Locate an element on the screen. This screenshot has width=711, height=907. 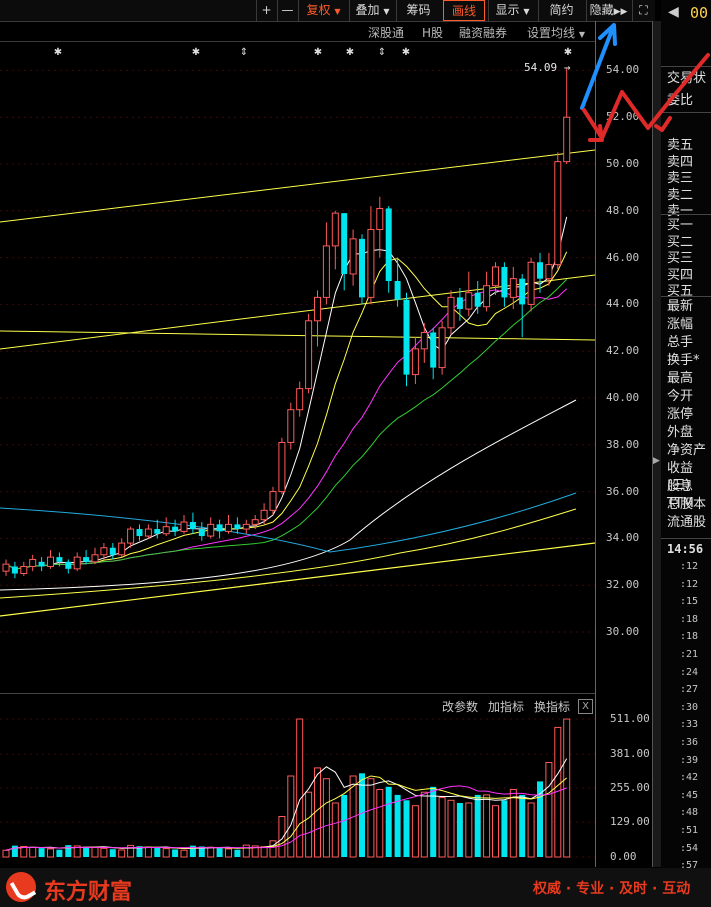
trend-line-lower is located at coordinates (298, 579).